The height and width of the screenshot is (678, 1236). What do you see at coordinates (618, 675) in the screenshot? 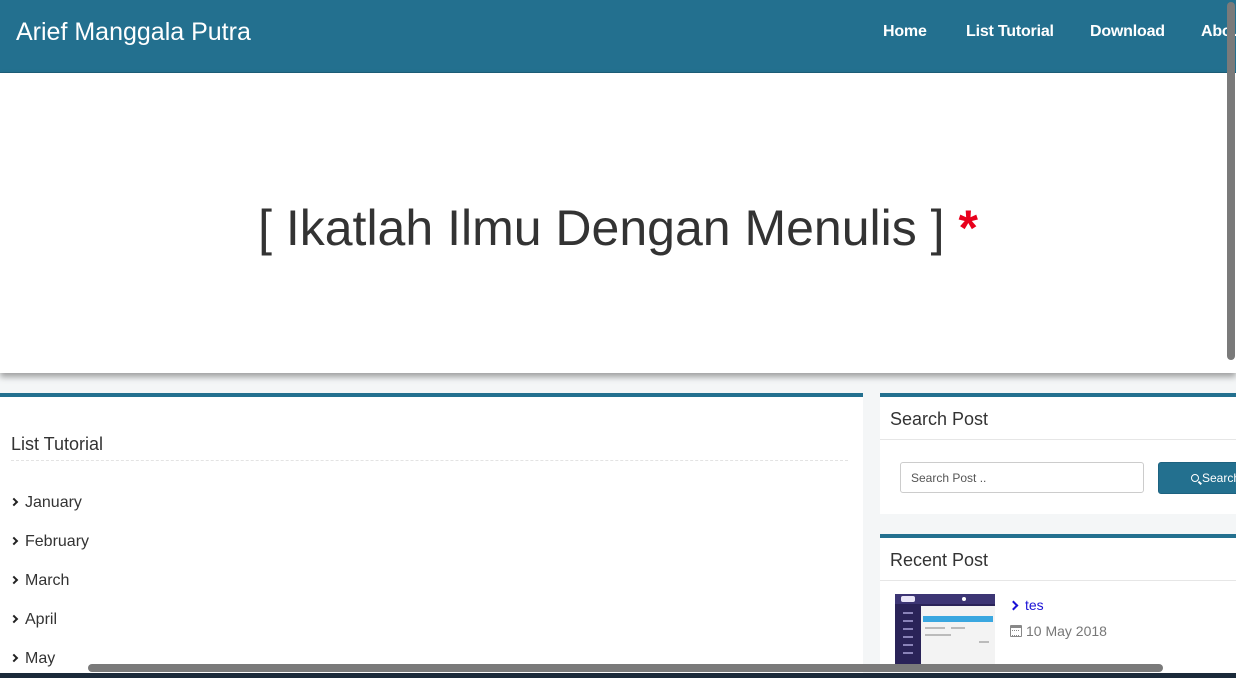
I see `window-bottom-edge` at bounding box center [618, 675].